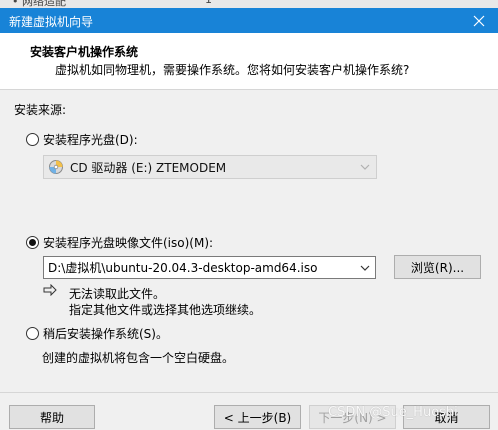 This screenshot has width=498, height=430. What do you see at coordinates (84, 52) in the screenshot?
I see `header-title: 安装客户机操作系统` at bounding box center [84, 52].